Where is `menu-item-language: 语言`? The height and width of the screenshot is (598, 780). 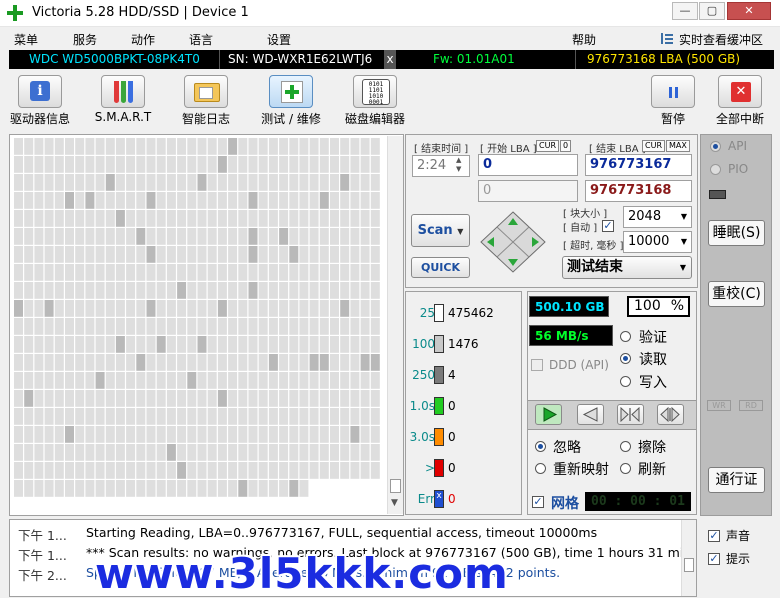 menu-item-language: 语言 is located at coordinates (201, 39).